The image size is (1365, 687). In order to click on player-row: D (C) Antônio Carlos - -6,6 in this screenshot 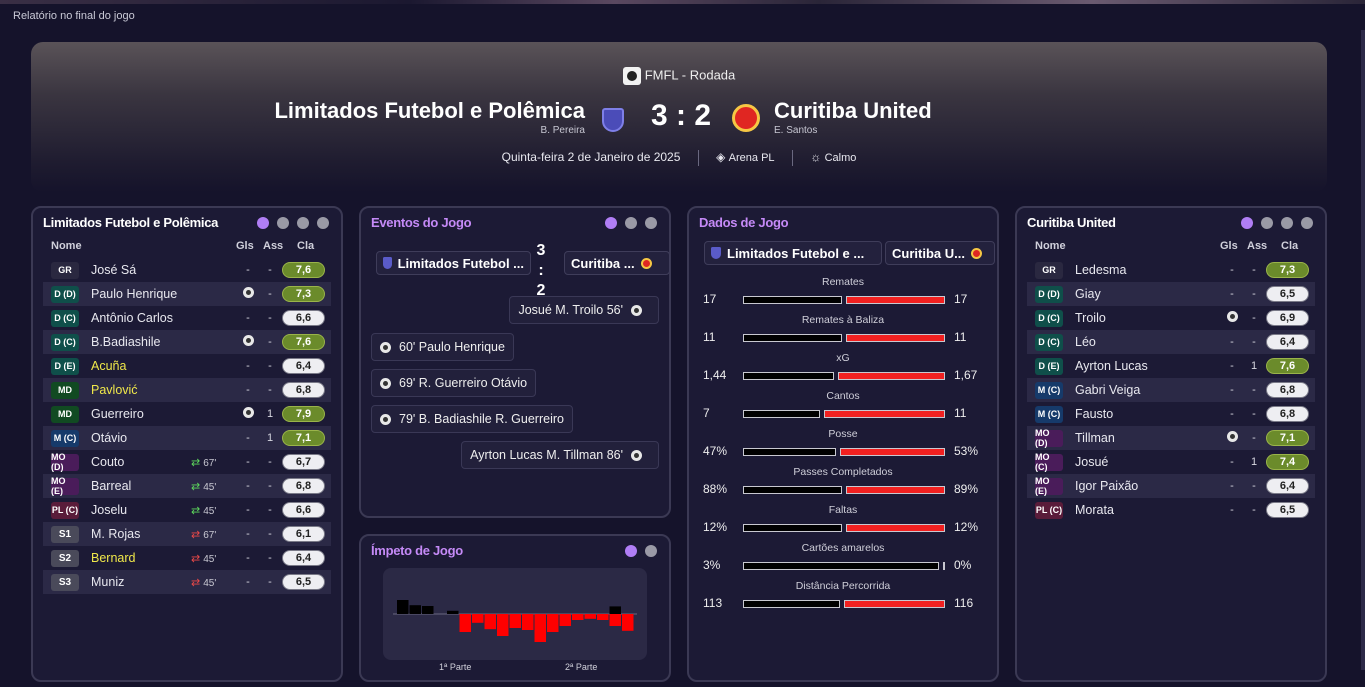, I will do `click(187, 318)`.